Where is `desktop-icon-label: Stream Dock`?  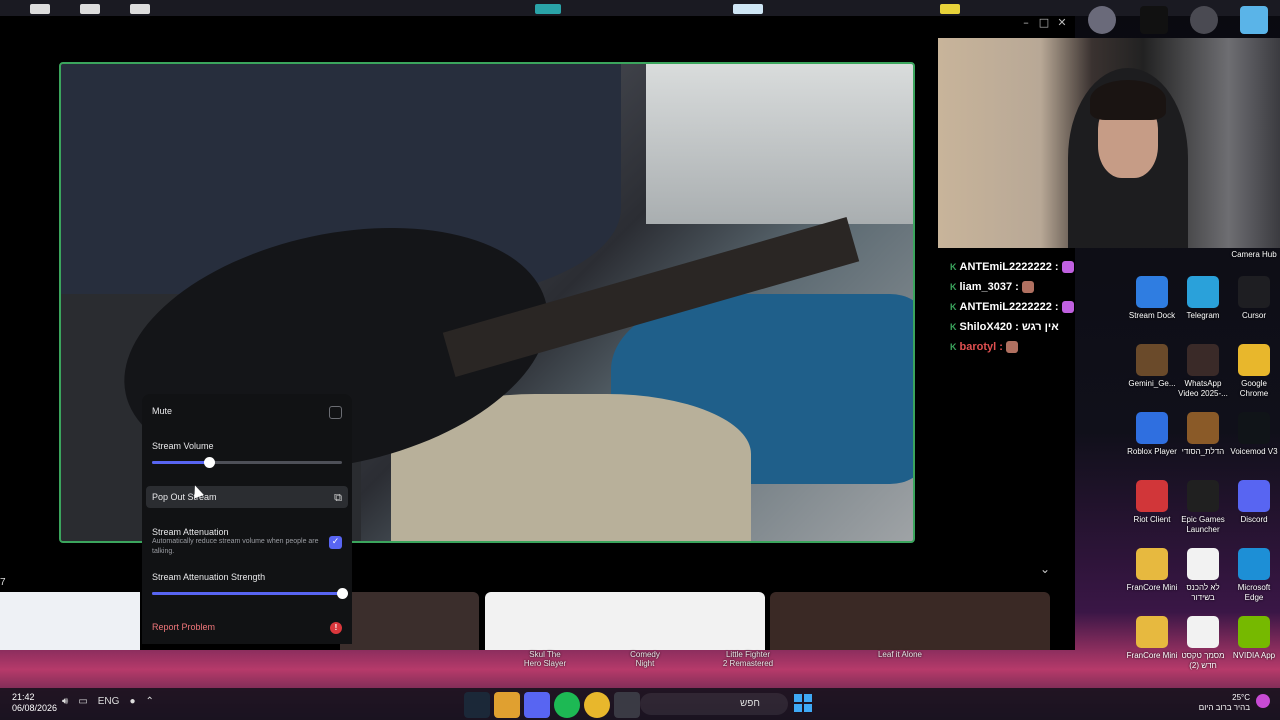 desktop-icon-label: Stream Dock is located at coordinates (1152, 315).